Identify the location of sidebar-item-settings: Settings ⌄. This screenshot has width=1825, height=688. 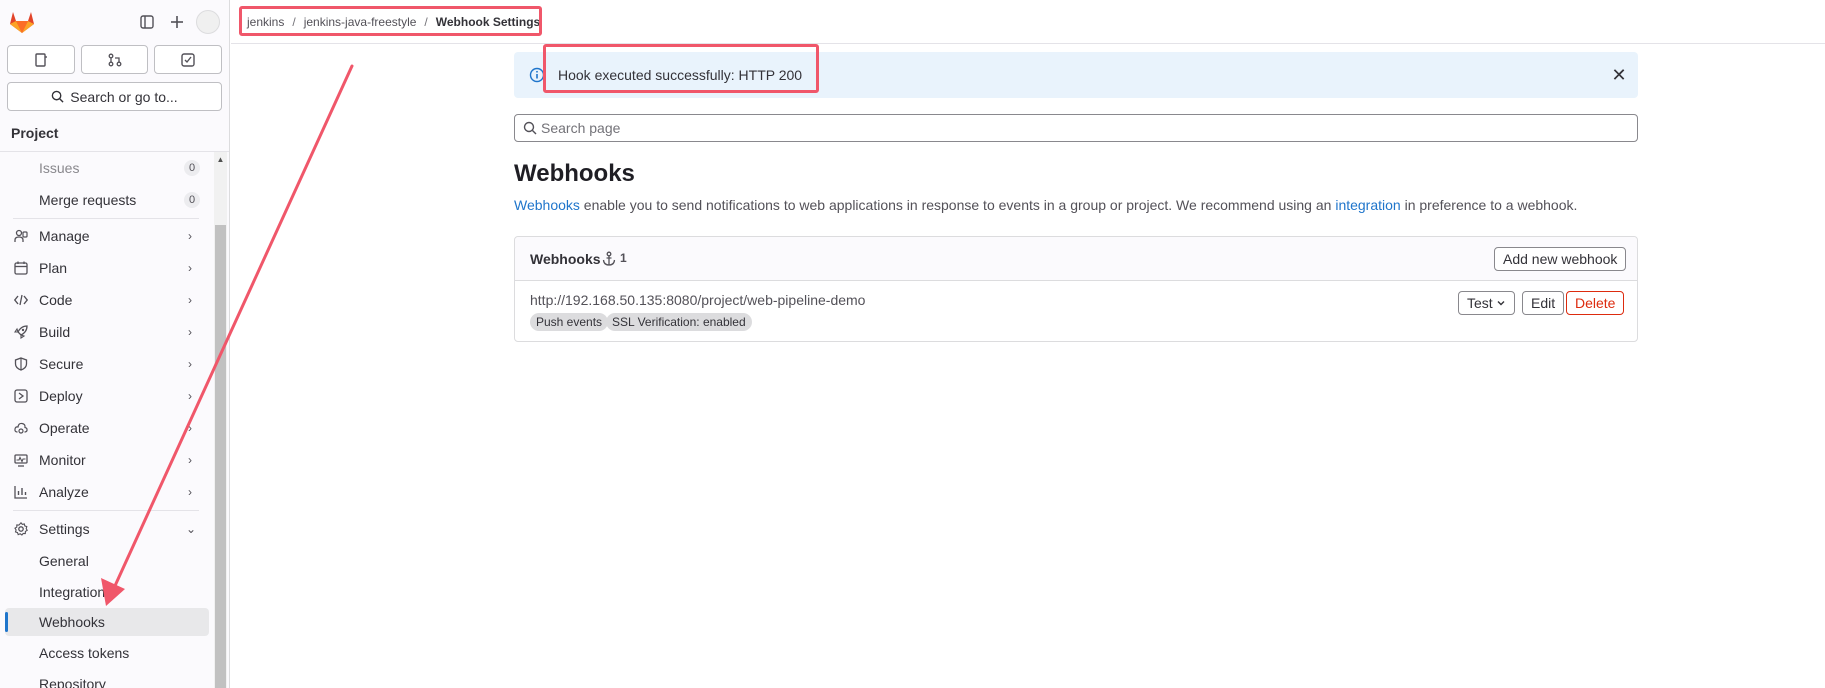
(107, 529).